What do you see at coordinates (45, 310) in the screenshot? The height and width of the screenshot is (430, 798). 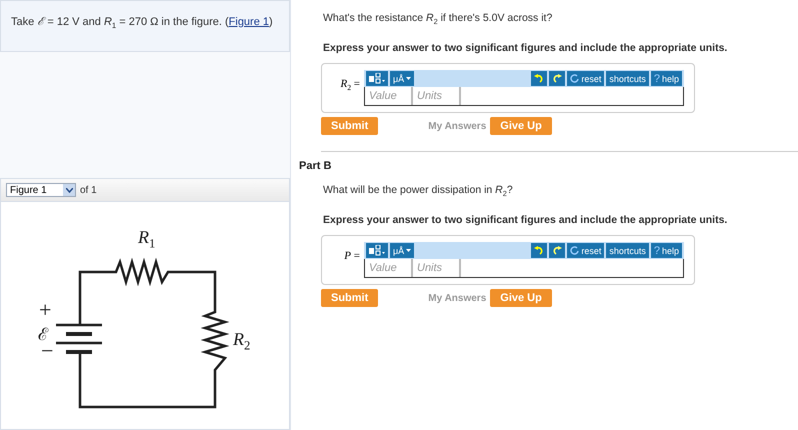 I see `circuit-label: +` at bounding box center [45, 310].